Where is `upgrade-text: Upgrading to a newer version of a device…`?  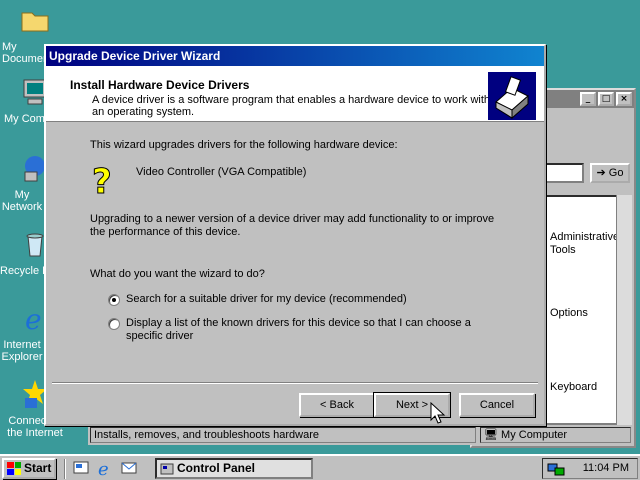 upgrade-text: Upgrading to a newer version of a device… is located at coordinates (292, 225).